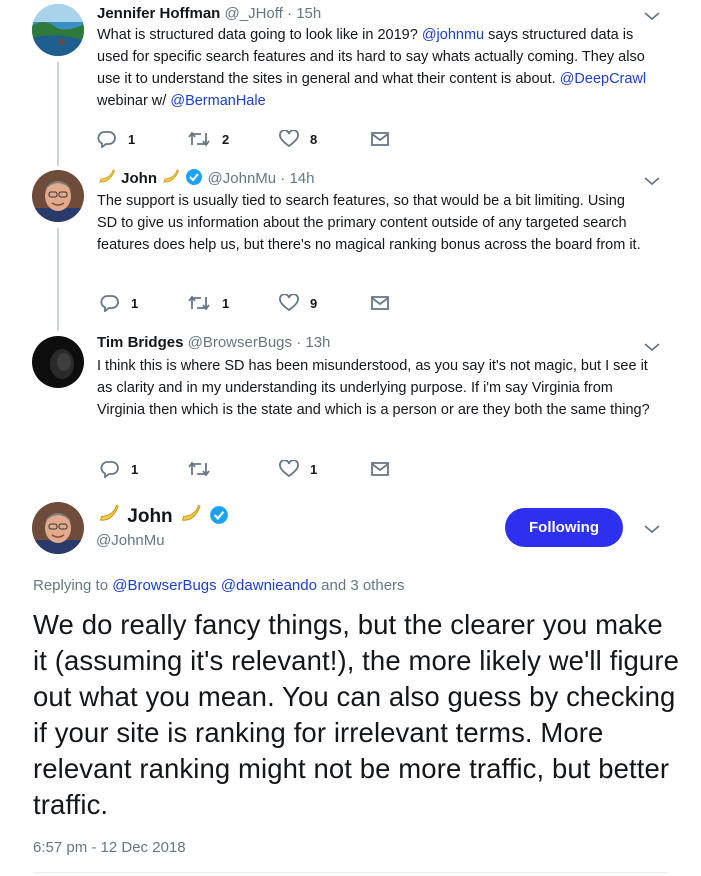  Describe the element at coordinates (149, 516) in the screenshot. I see `main-author-name: John` at that location.